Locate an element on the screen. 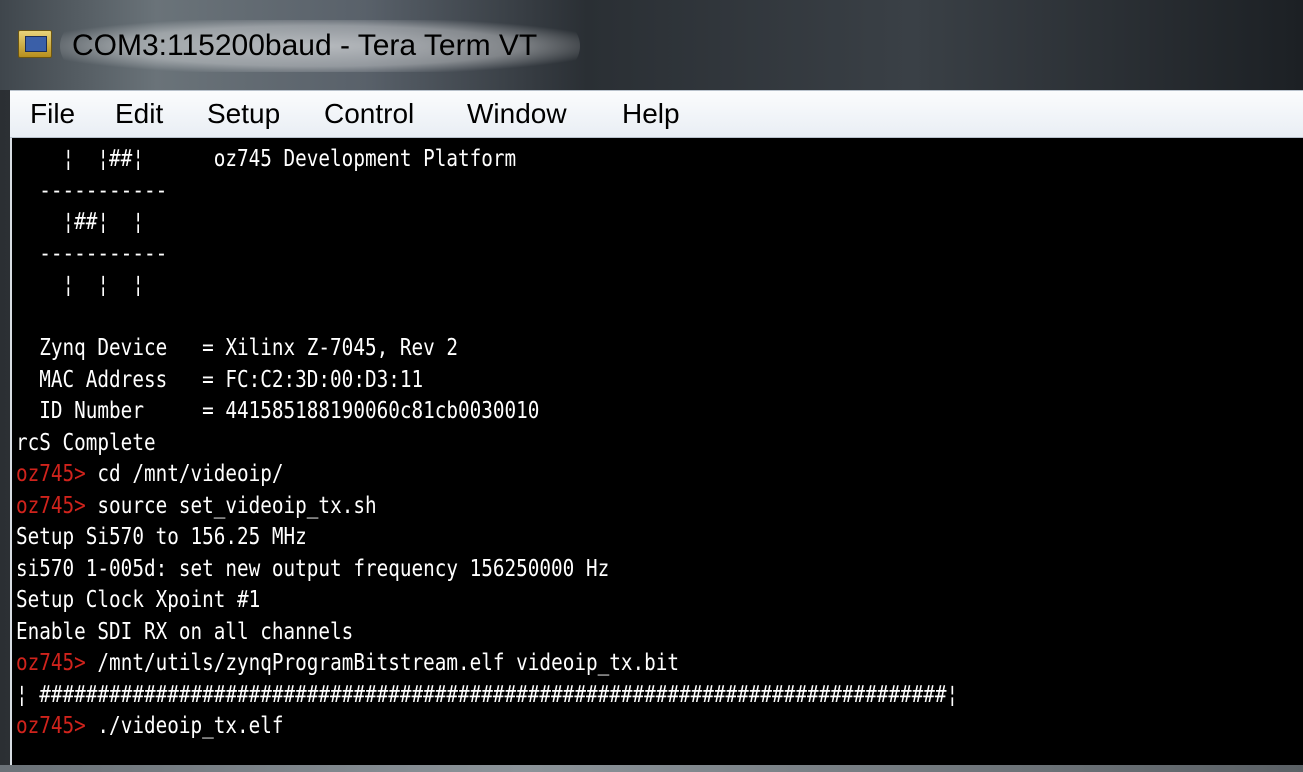 The width and height of the screenshot is (1303, 772). terminal-line: MAC Address = FC:C2:3D:00:D3:11 is located at coordinates (487, 381).